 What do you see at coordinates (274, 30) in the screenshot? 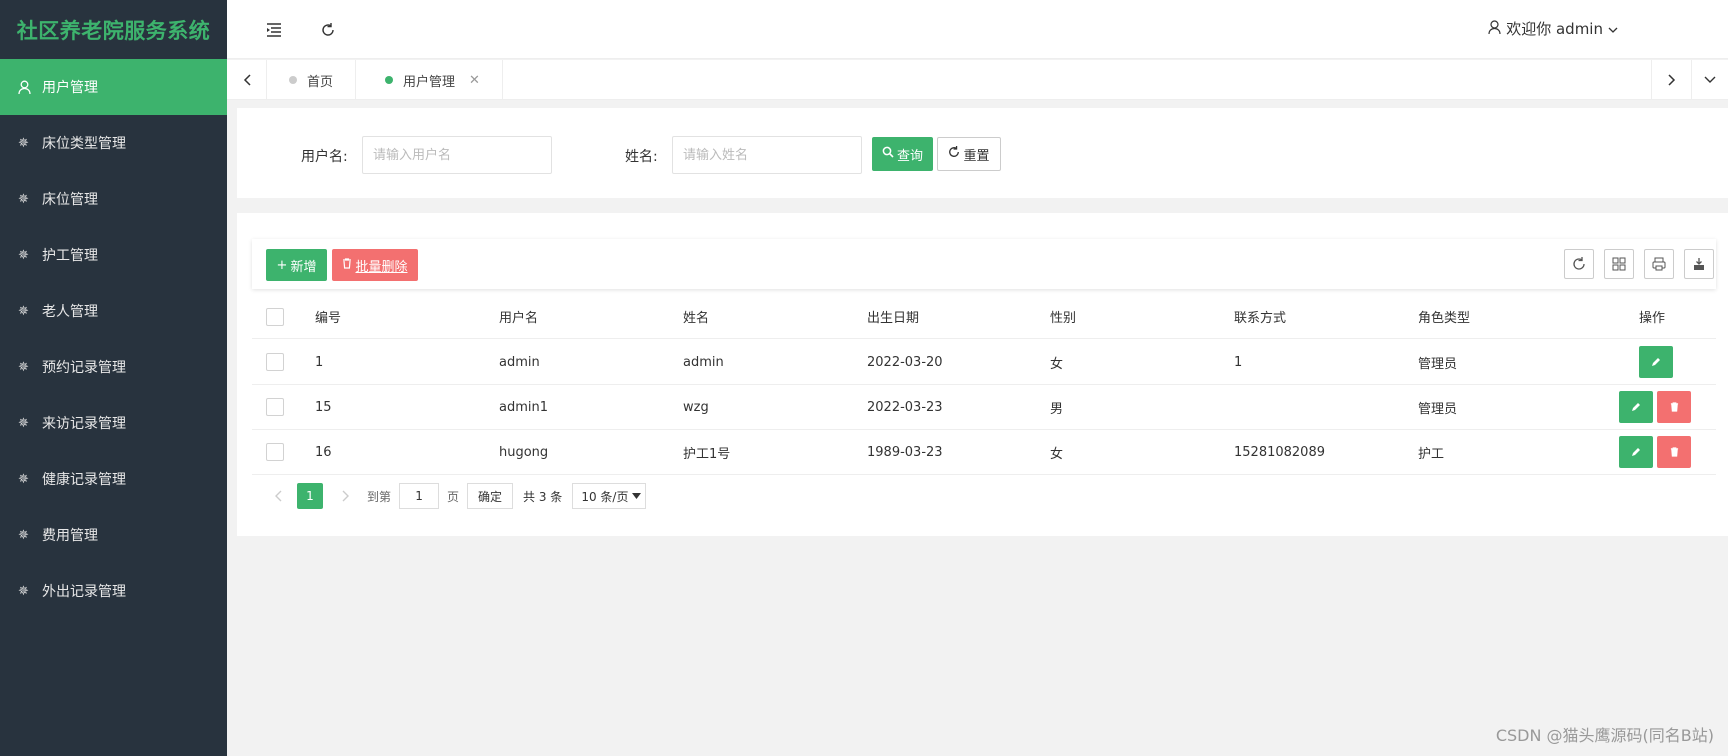
I see `menu-collapse-icon` at bounding box center [274, 30].